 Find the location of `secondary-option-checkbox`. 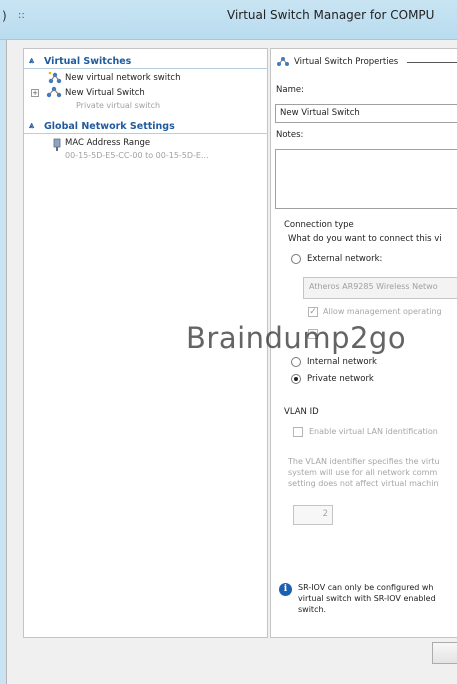

secondary-option-checkbox is located at coordinates (313, 334).